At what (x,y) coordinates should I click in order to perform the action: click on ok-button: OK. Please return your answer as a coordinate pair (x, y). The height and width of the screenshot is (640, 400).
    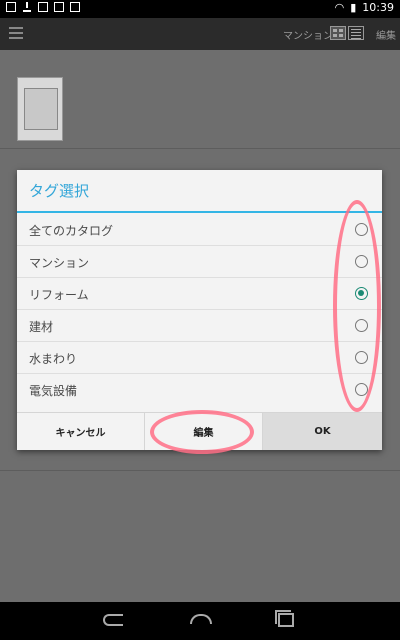
    Looking at the image, I should click on (322, 431).